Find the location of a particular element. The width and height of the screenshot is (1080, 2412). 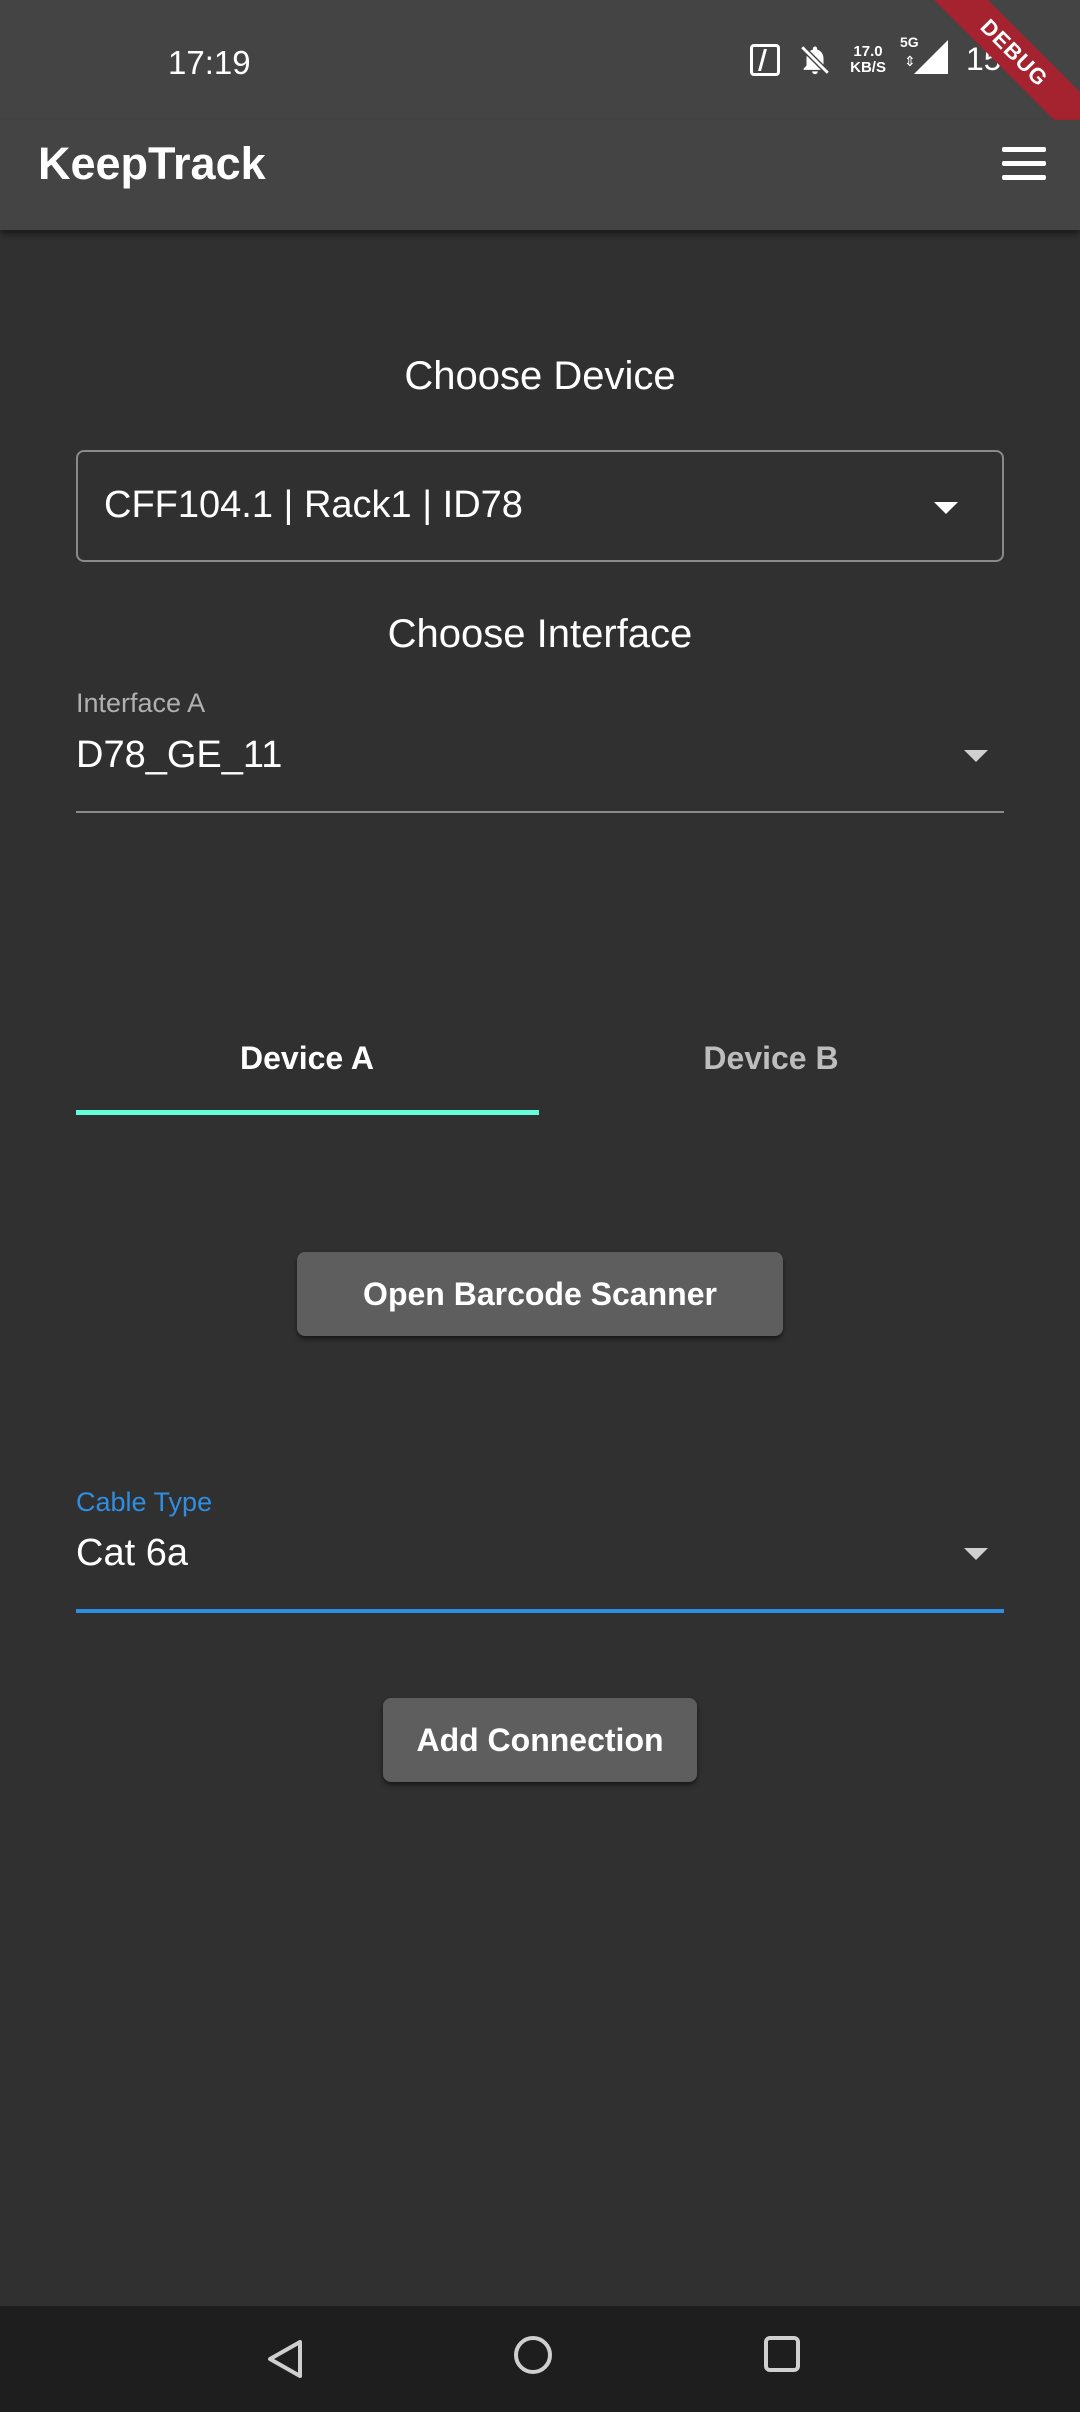

back-icon is located at coordinates (285, 2359).